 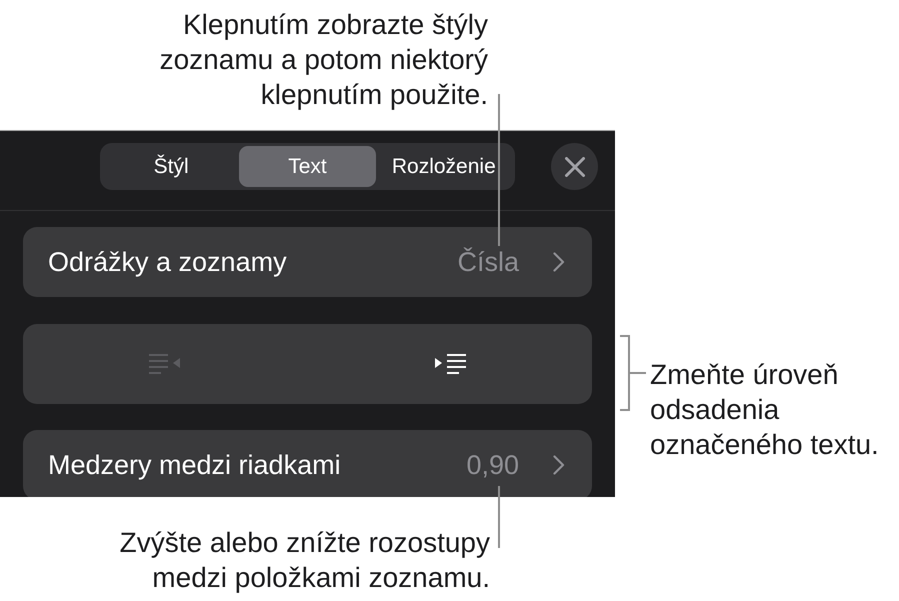 I want to click on increase-indent-icon, so click(x=450, y=364).